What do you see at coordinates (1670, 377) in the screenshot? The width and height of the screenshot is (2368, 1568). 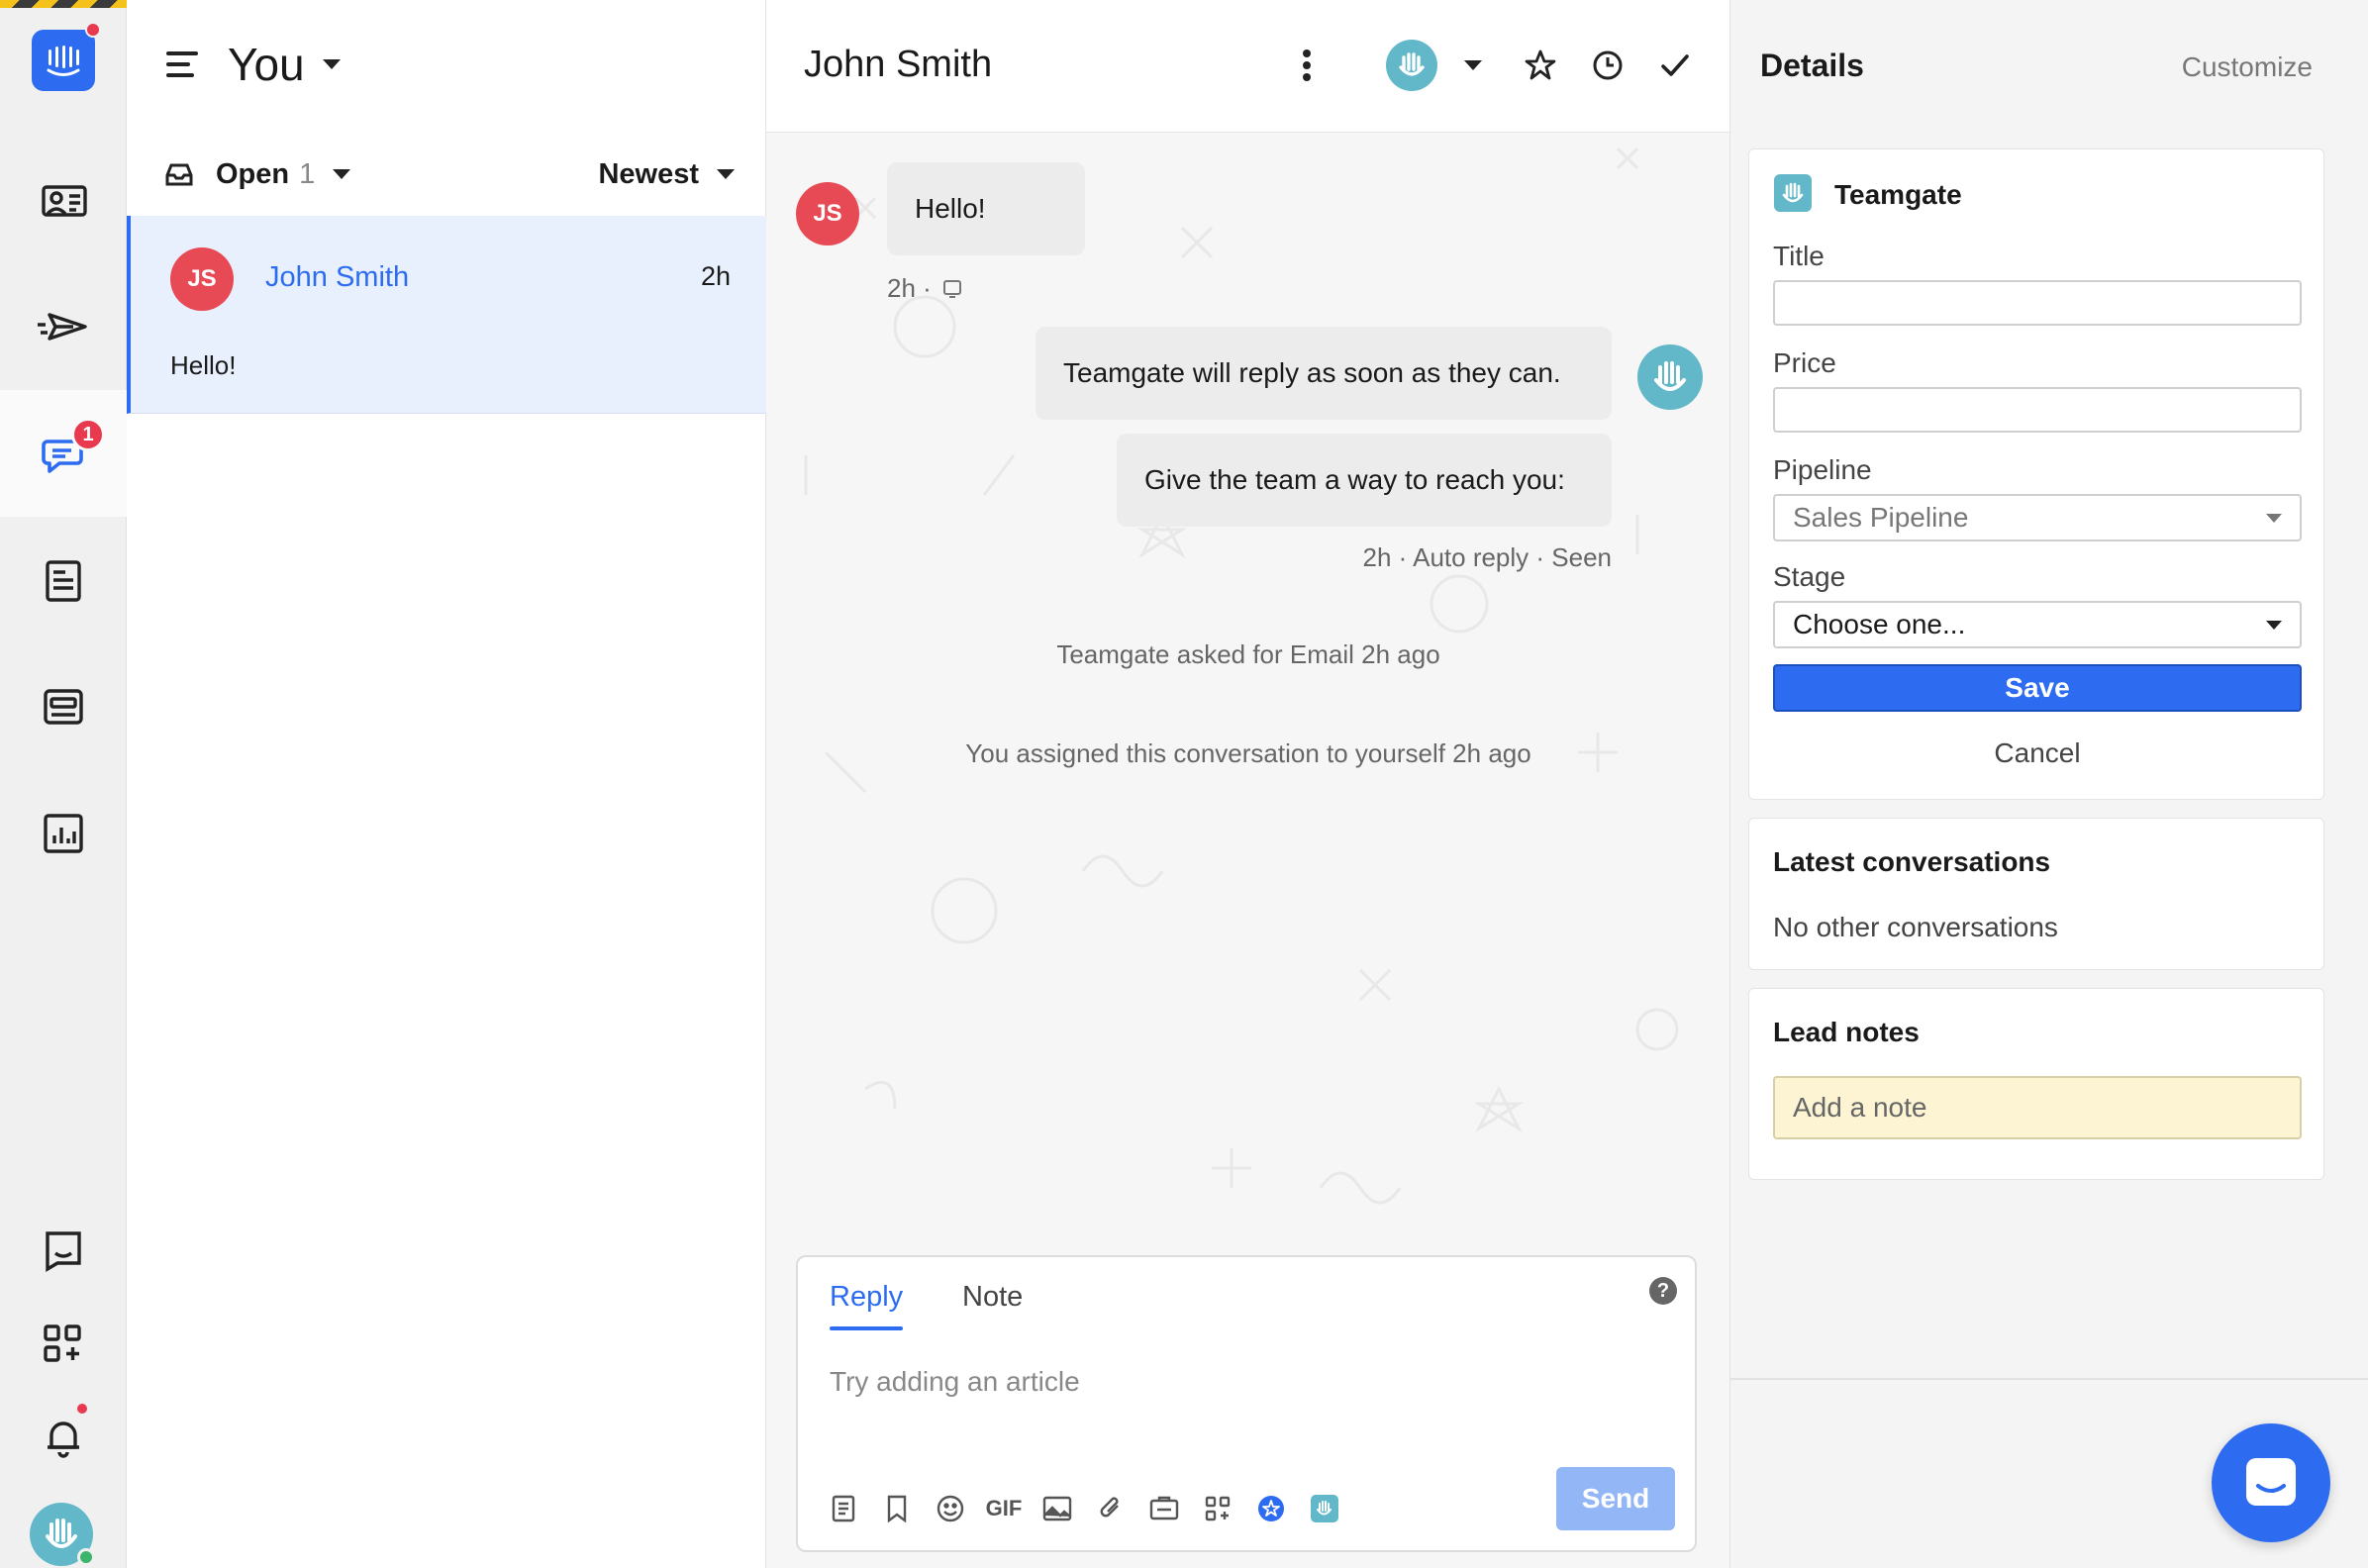 I see `teamgate-avatar-icon` at bounding box center [1670, 377].